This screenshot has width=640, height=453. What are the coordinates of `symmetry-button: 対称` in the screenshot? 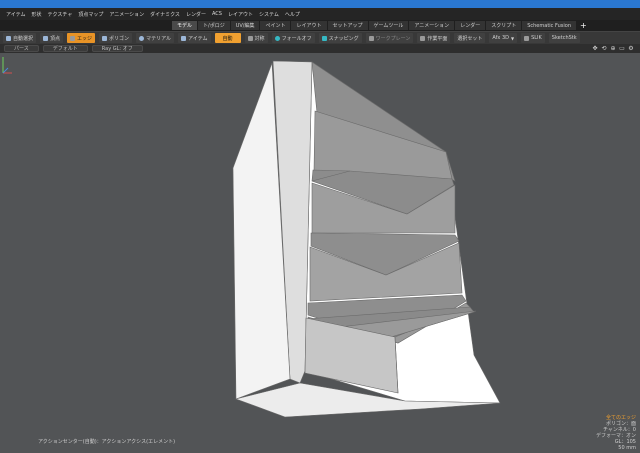 It's located at (256, 38).